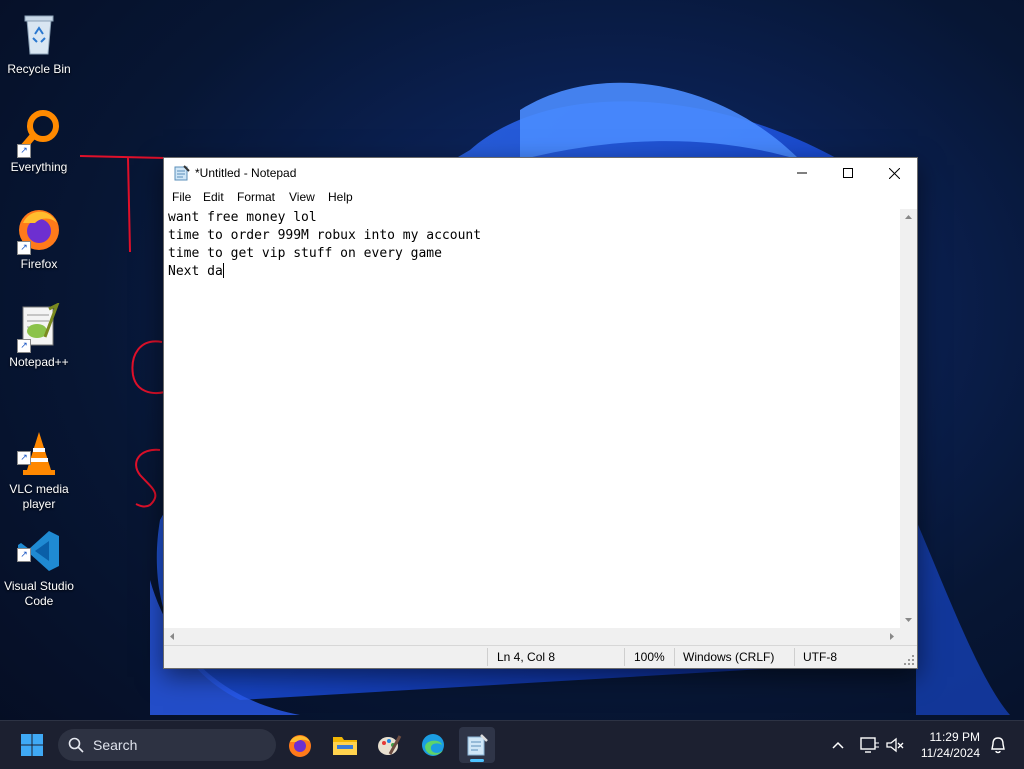 The image size is (1024, 769). I want to click on status-bar: Ln 4, Col 8 100% Windows (CRLF) UTF-8, so click(540, 656).